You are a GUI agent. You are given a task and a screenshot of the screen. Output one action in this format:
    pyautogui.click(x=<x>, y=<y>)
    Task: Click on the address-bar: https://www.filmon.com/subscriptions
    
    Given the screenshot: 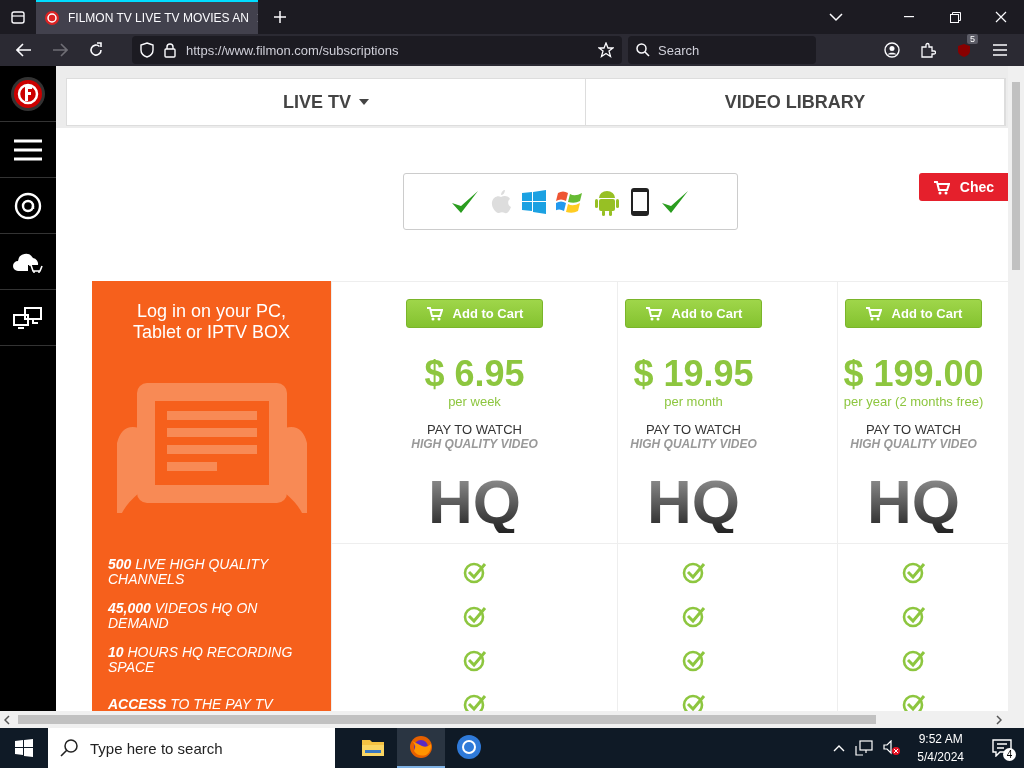 What is the action you would take?
    pyautogui.click(x=377, y=50)
    